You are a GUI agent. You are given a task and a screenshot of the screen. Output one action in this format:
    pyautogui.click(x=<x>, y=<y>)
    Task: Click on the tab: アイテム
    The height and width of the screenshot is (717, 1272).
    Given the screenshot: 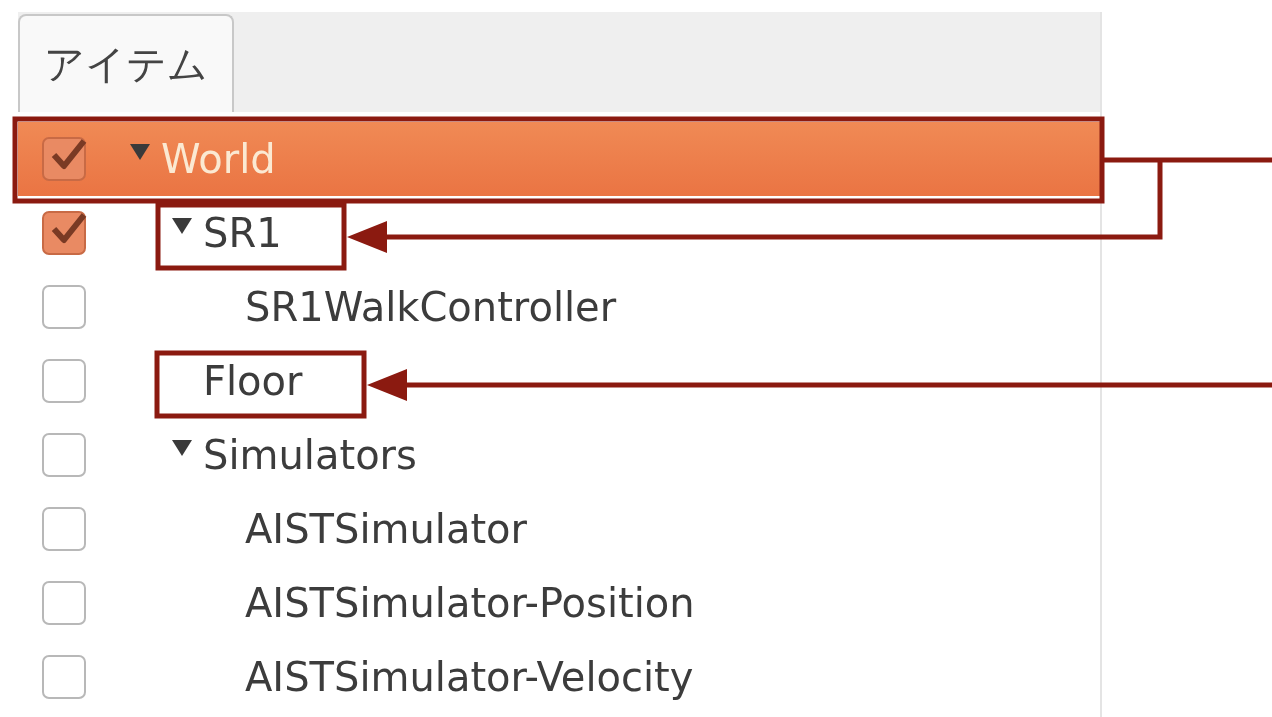 What is the action you would take?
    pyautogui.click(x=126, y=63)
    